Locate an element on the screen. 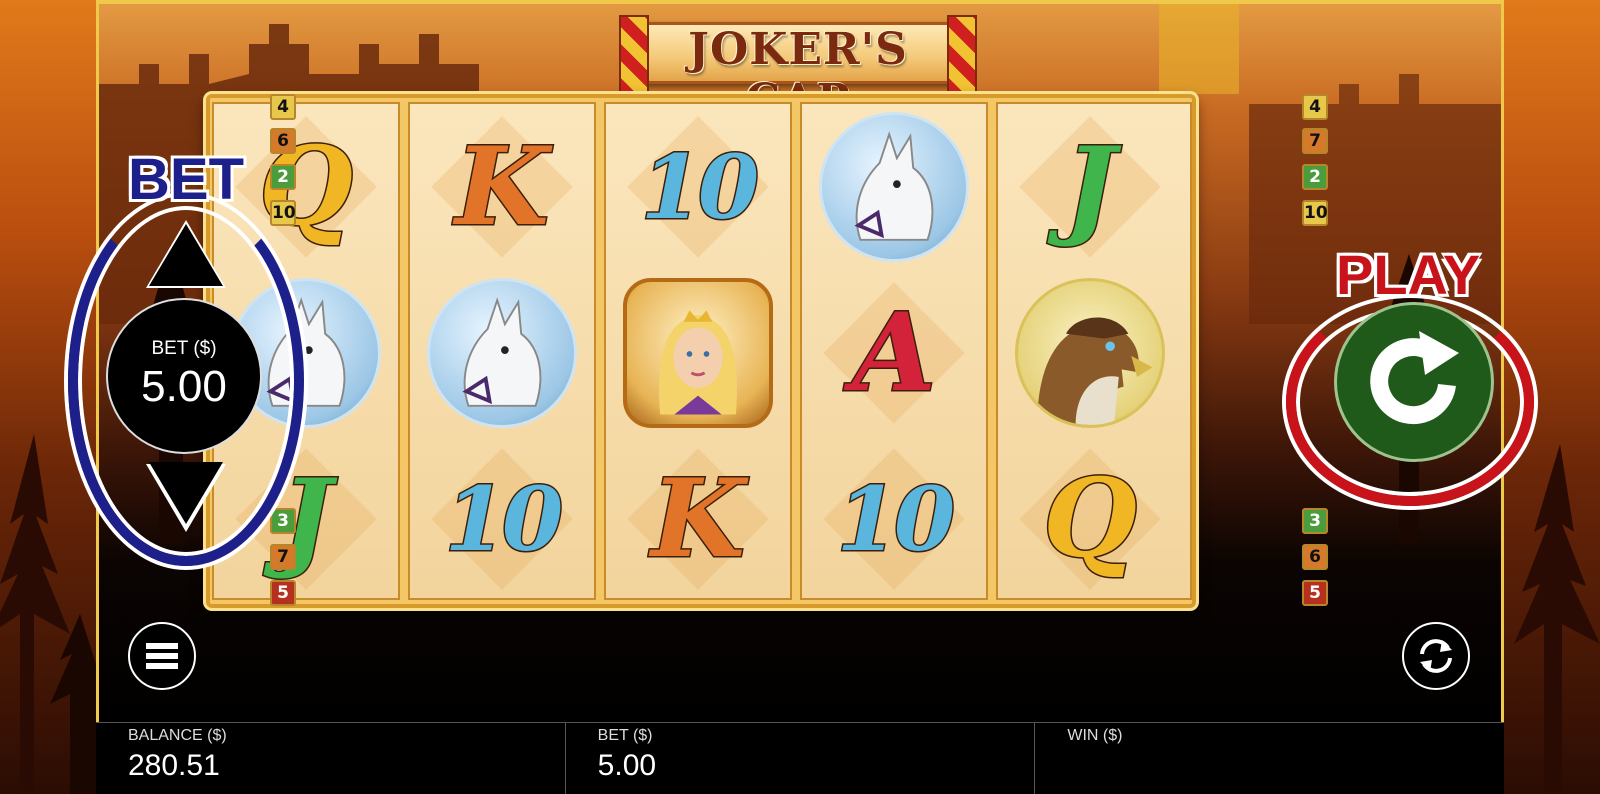 The height and width of the screenshot is (794, 1600). bet-display-value: 5.00 is located at coordinates (184, 386).